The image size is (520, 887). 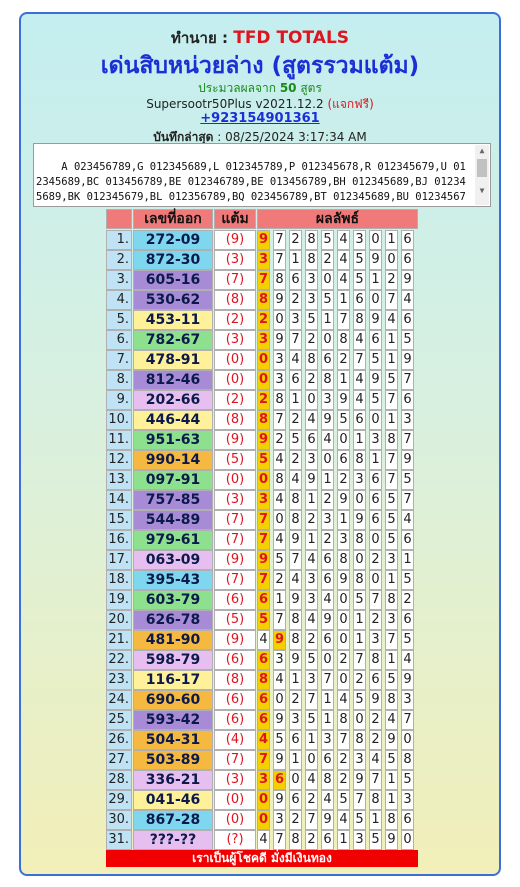 I want to click on row-result: 097-91, so click(x=173, y=480).